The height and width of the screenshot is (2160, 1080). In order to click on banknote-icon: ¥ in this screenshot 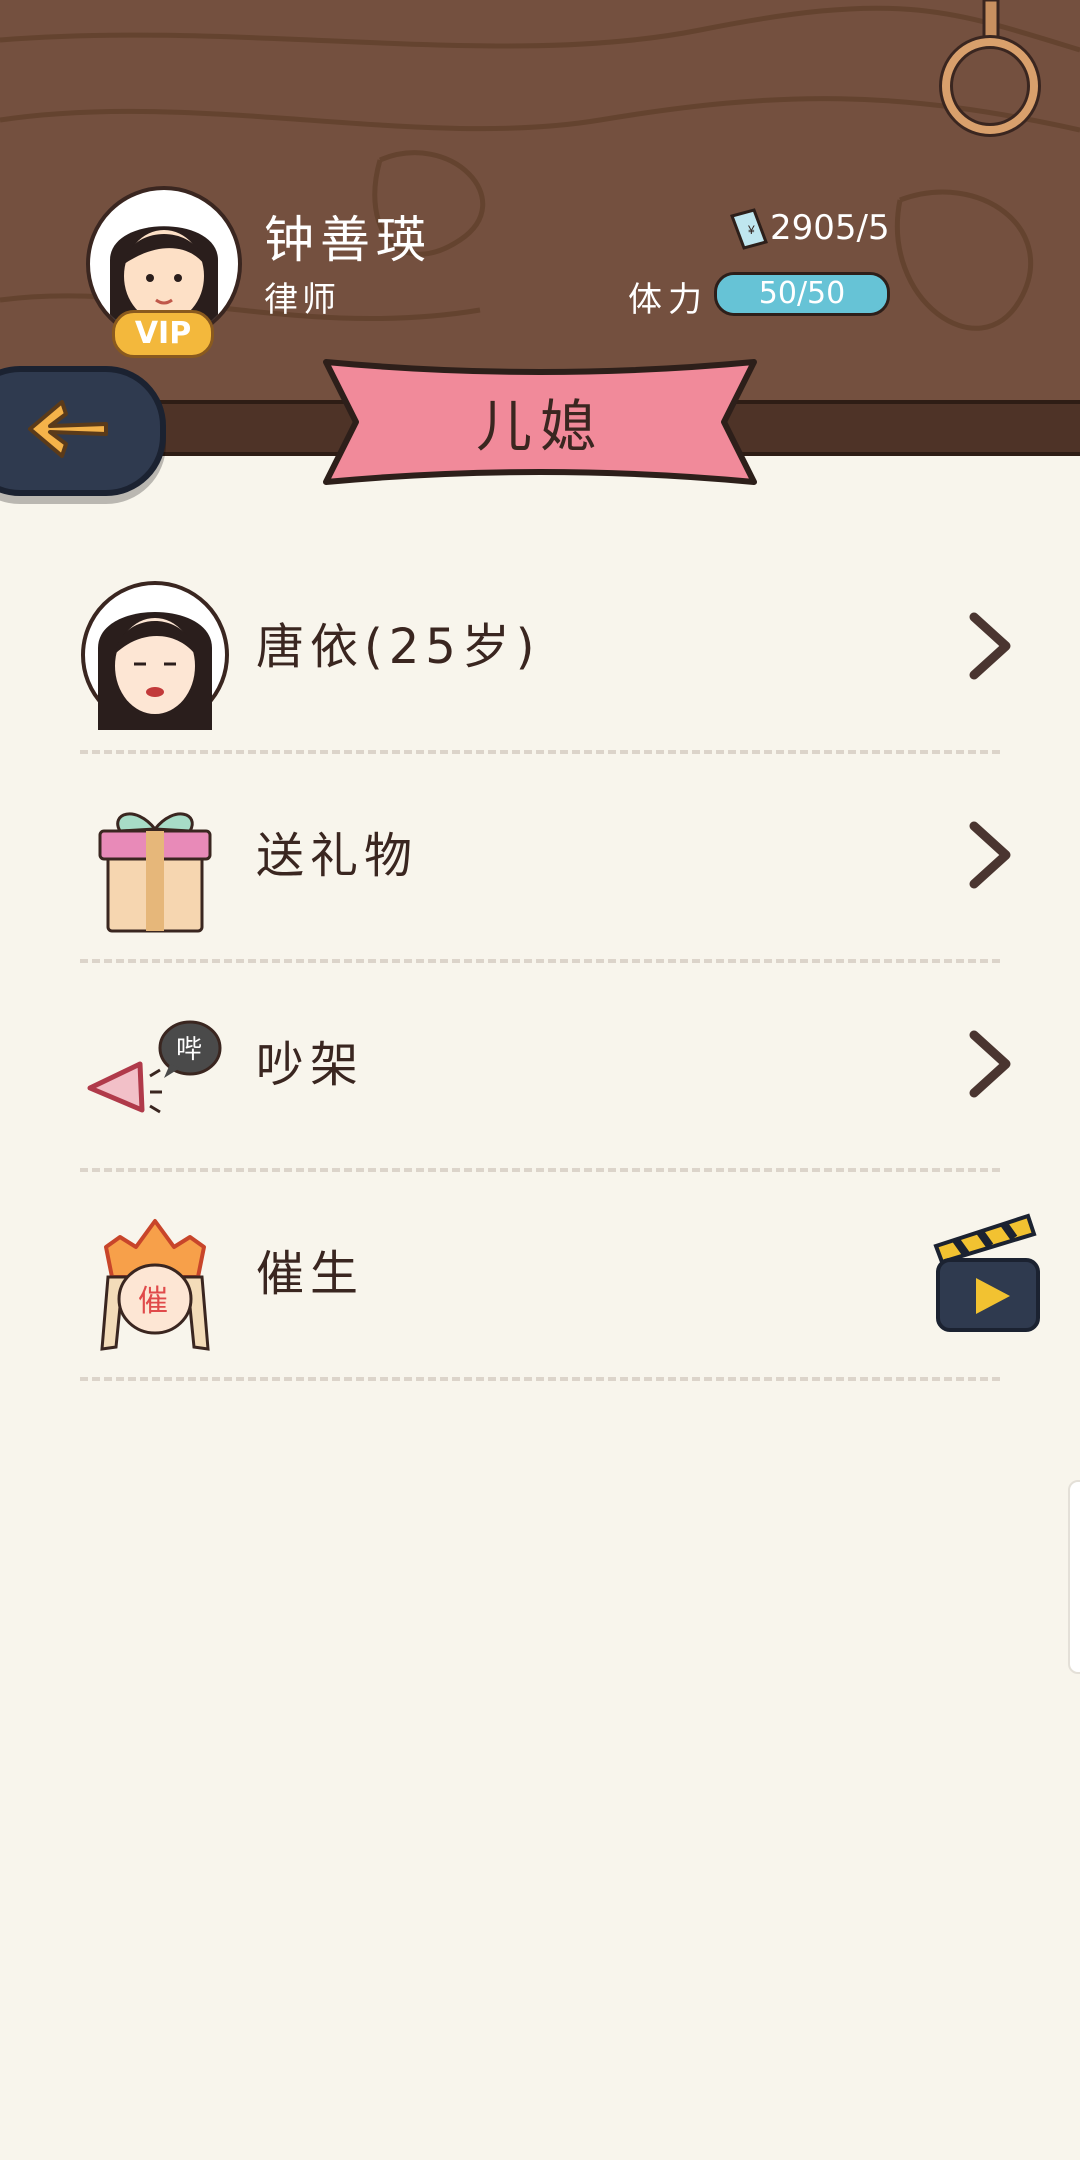, I will do `click(749, 229)`.